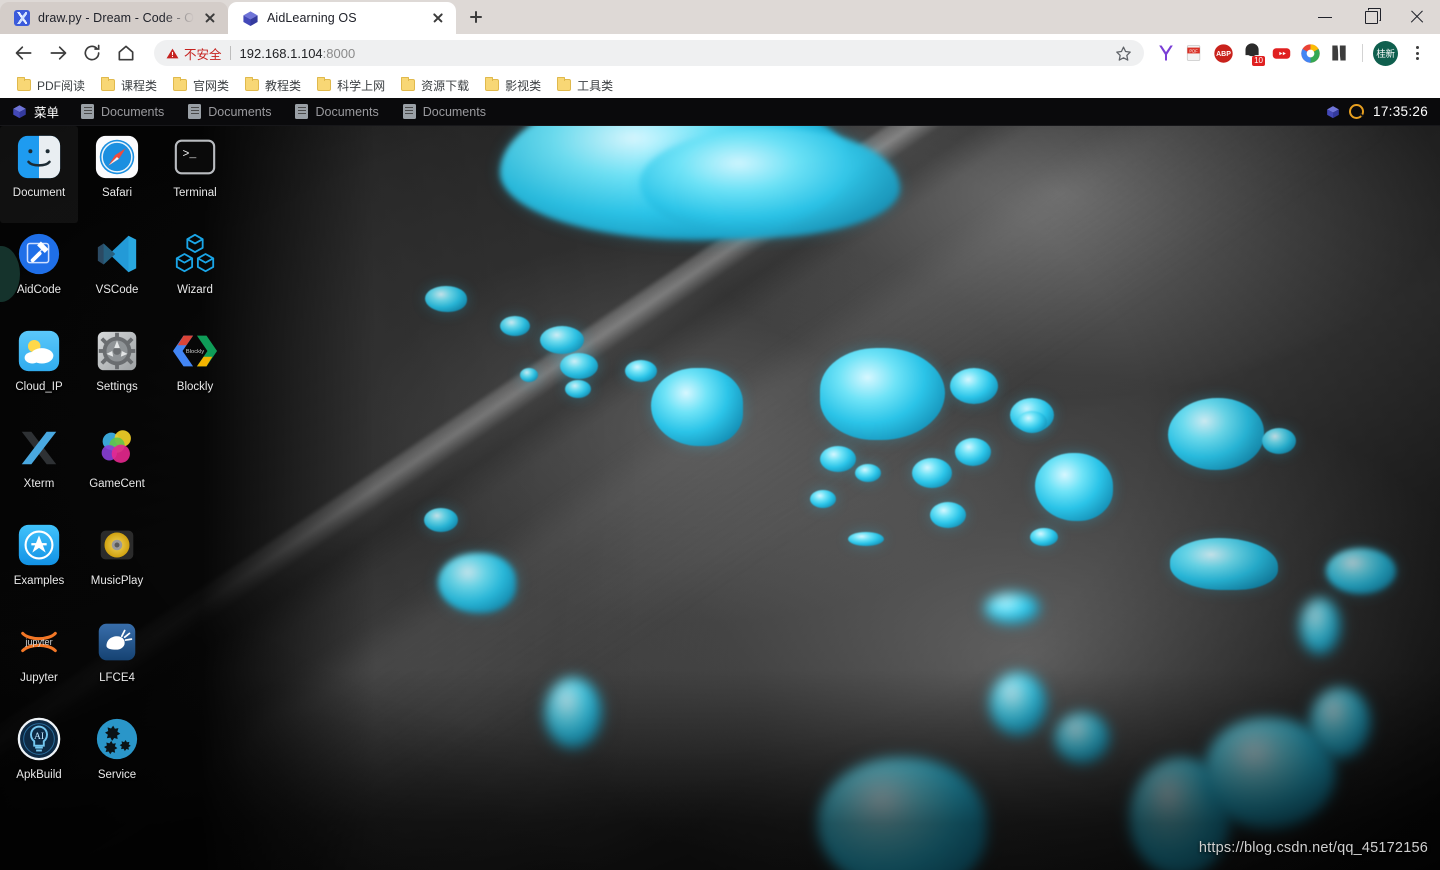 This screenshot has height=870, width=1440. I want to click on home-icon, so click(126, 53).